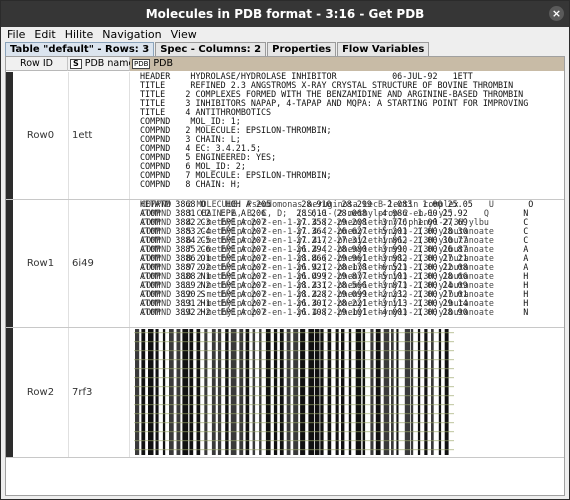 The height and width of the screenshot is (500, 570). I want to click on pdb-type-icon: PDB, so click(141, 63).